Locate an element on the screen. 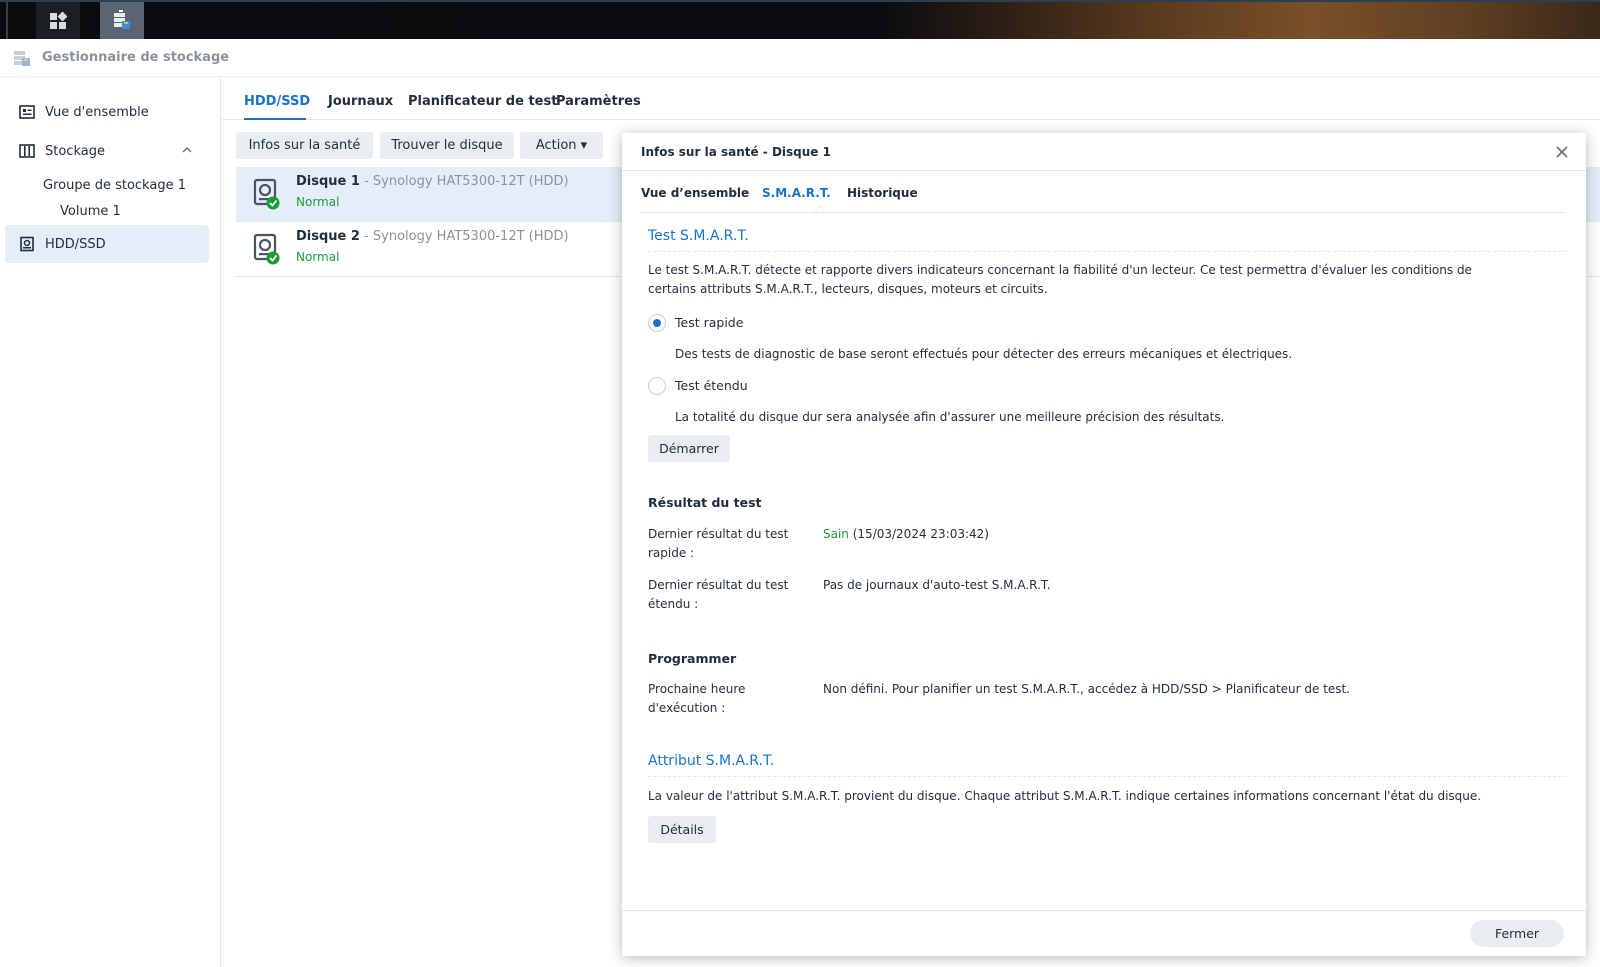 The image size is (1600, 967). taskbar-top-stripe is located at coordinates (800, 1).